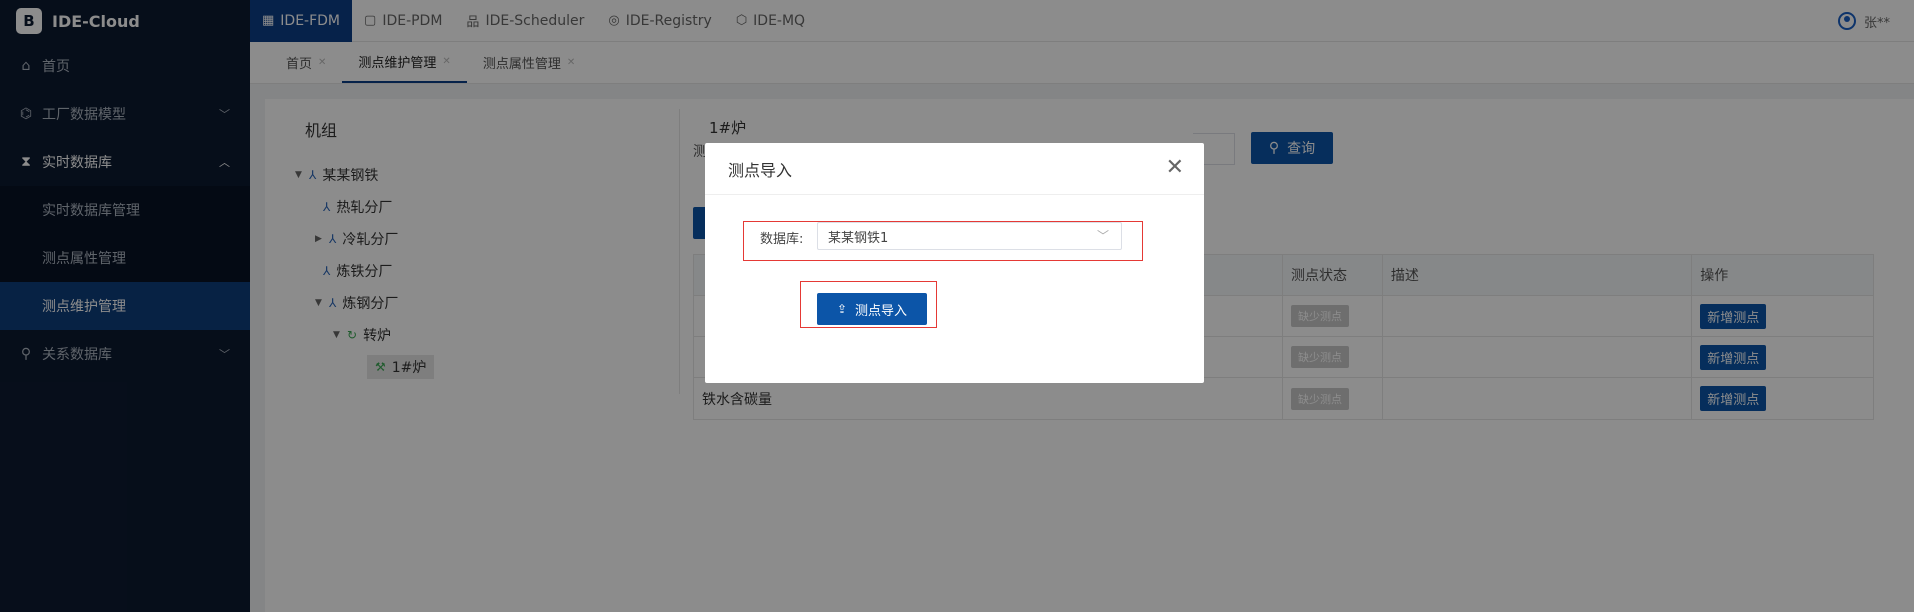  What do you see at coordinates (954, 263) in the screenshot?
I see `import-dialog: 测点导入 ✕ 数据库: 某某钢铁1 ﹀ ⇪ 测点导入` at bounding box center [954, 263].